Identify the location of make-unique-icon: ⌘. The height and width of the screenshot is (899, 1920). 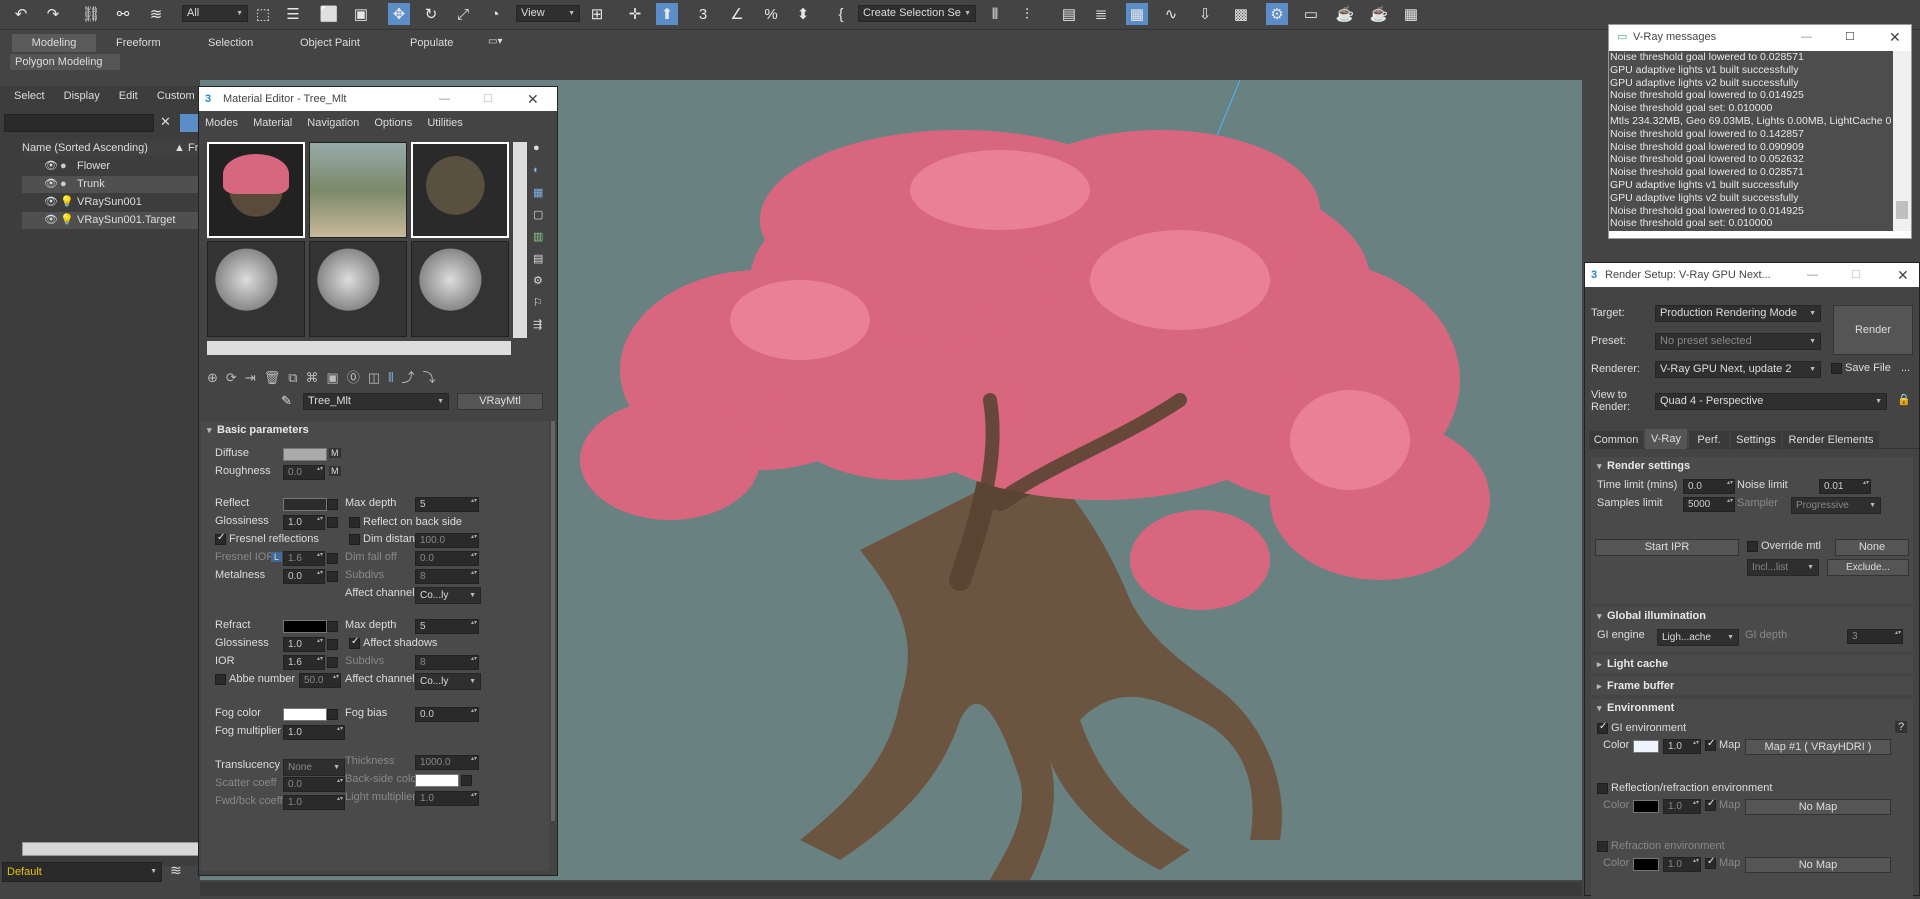
(312, 377).